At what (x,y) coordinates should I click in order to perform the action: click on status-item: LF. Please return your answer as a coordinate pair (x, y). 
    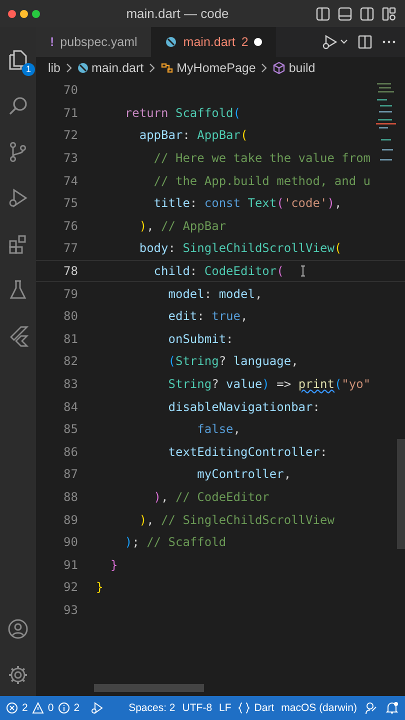
    Looking at the image, I should click on (225, 708).